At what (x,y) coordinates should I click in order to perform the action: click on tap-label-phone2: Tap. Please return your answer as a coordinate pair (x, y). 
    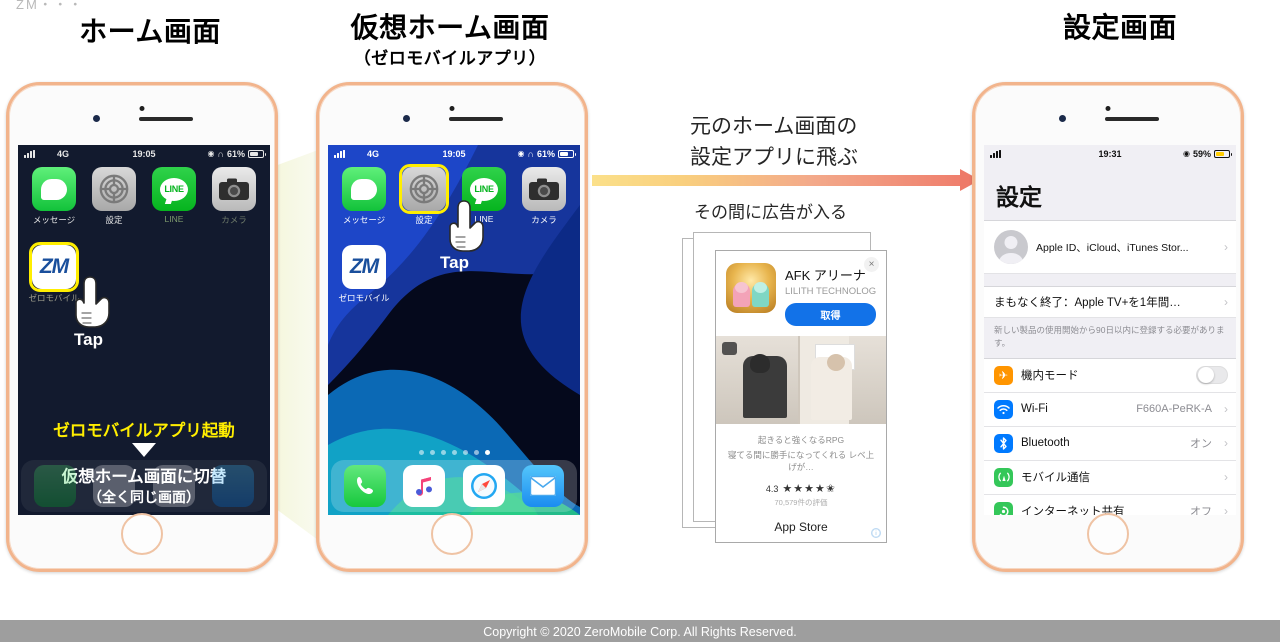
    Looking at the image, I should click on (454, 262).